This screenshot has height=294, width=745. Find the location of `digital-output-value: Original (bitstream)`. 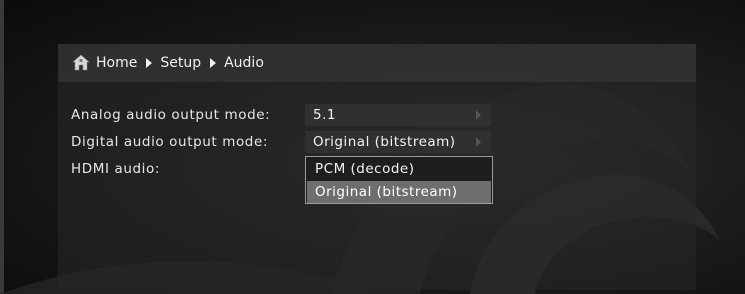

digital-output-value: Original (bitstream) is located at coordinates (384, 142).